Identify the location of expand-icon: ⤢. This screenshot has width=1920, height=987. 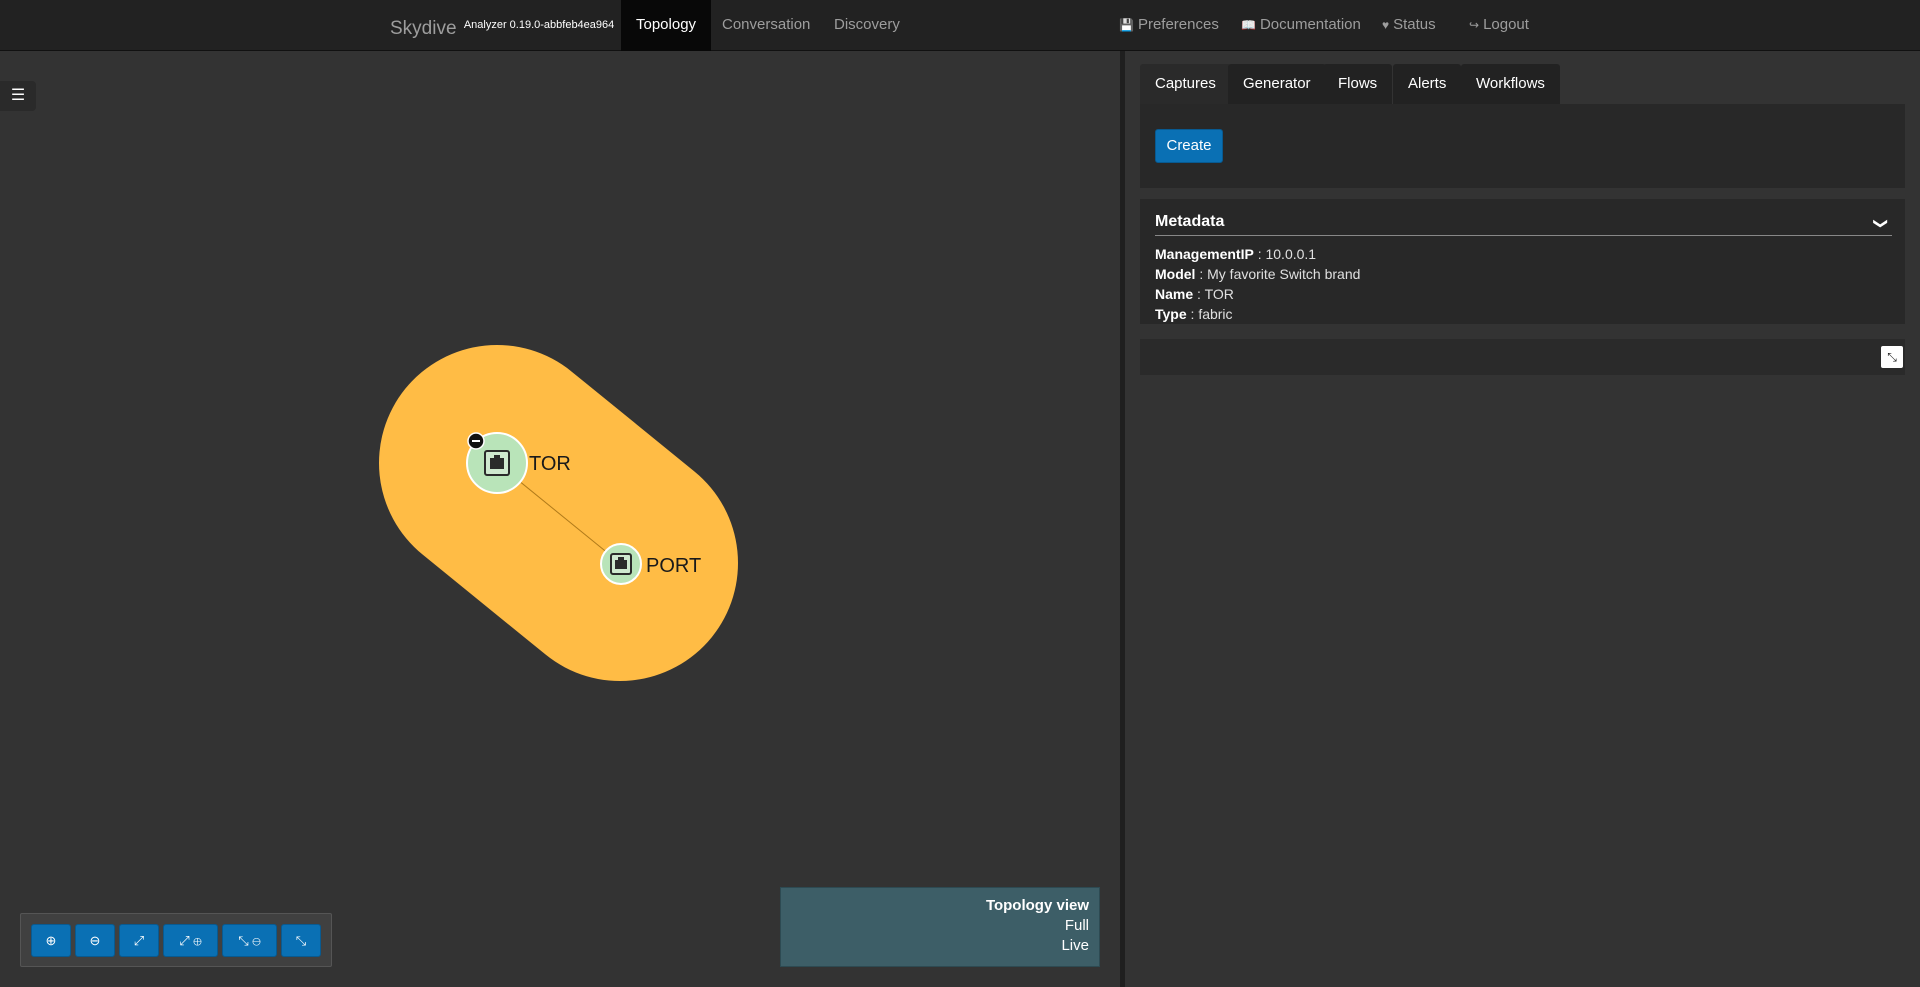
(139, 940).